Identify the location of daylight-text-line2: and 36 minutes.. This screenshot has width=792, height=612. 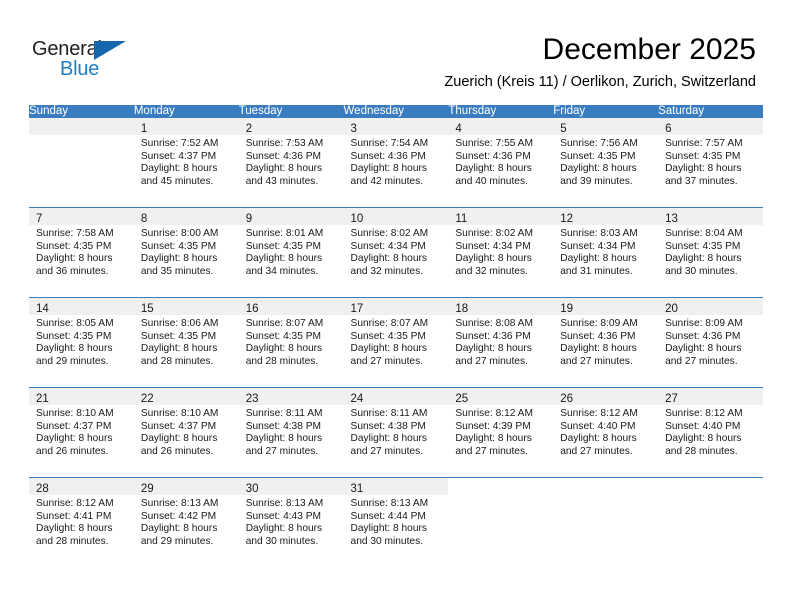
(72, 271).